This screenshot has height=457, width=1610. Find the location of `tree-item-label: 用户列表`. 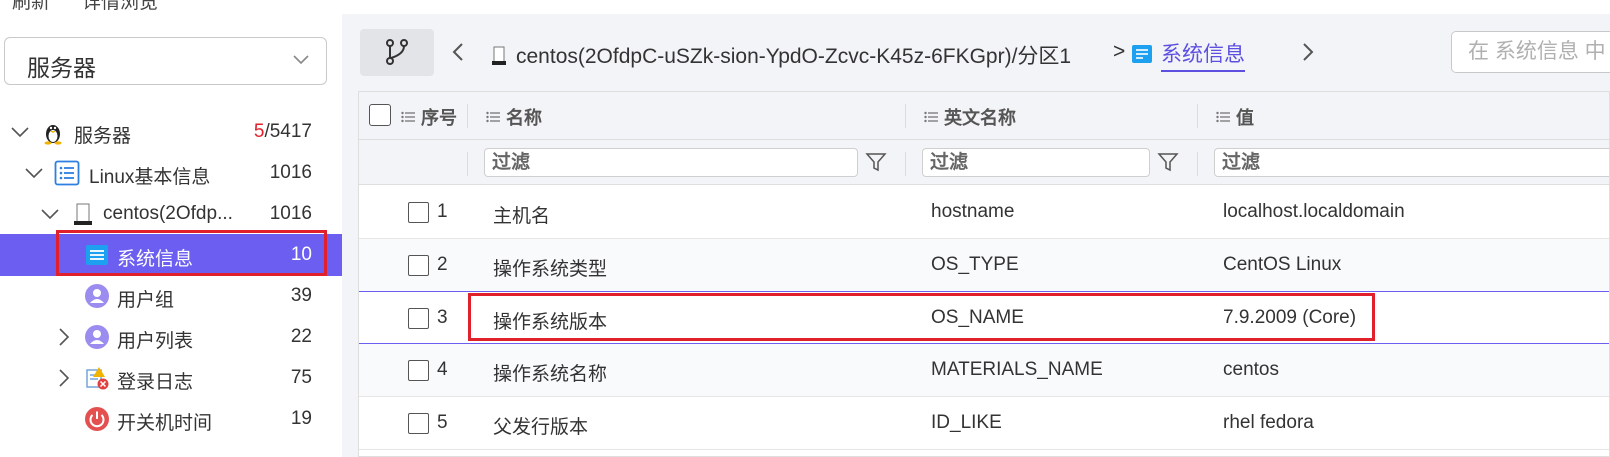

tree-item-label: 用户列表 is located at coordinates (155, 341).